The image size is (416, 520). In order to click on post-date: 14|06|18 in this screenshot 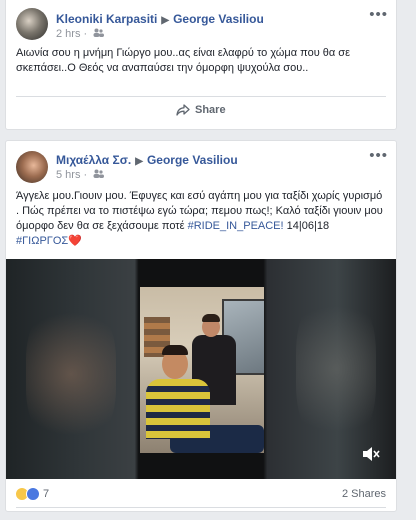, I will do `click(306, 226)`.